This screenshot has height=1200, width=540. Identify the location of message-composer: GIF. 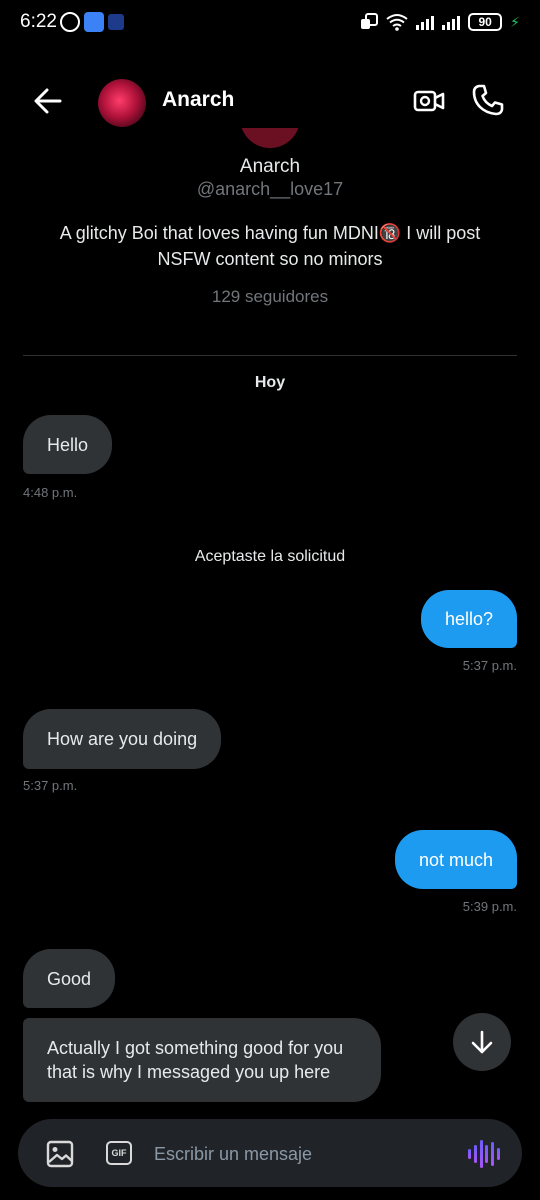
(270, 1153).